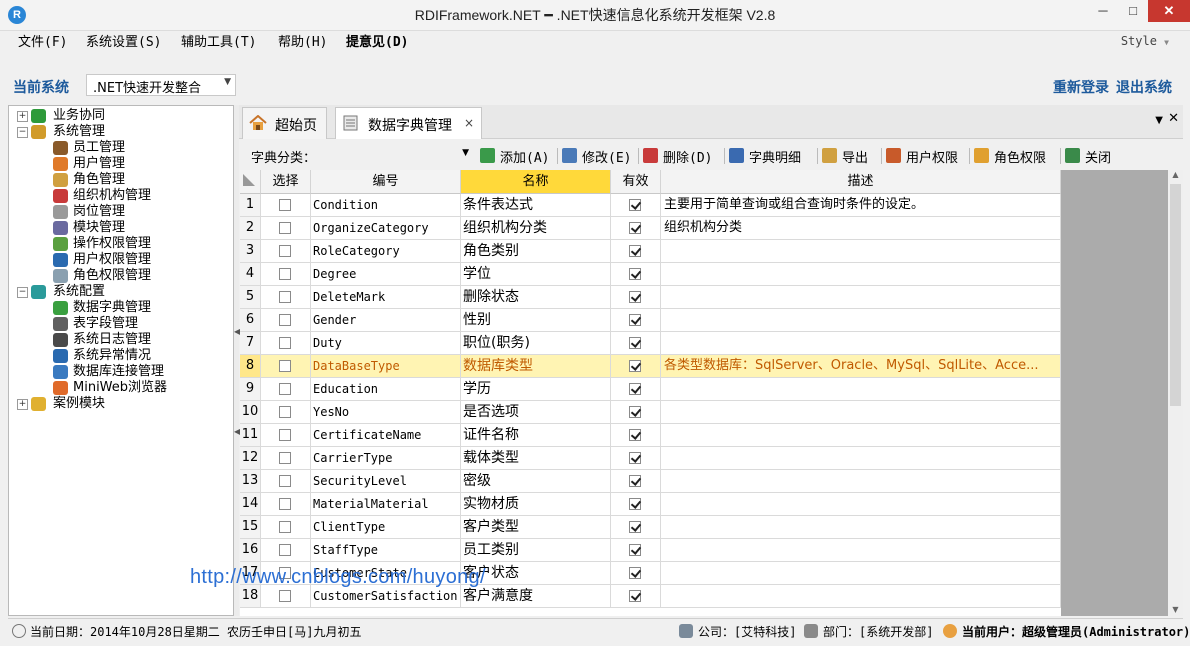  Describe the element at coordinates (404, 156) in the screenshot. I see `category-combo: ▼` at that location.